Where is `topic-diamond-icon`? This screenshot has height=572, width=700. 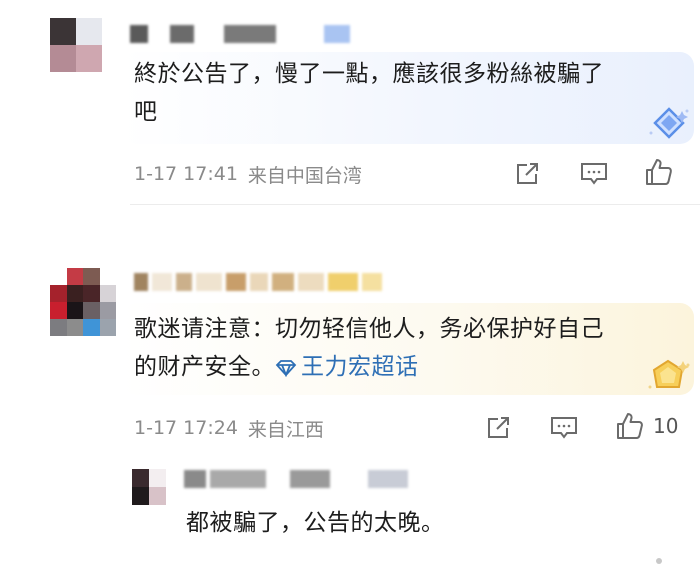 topic-diamond-icon is located at coordinates (286, 368).